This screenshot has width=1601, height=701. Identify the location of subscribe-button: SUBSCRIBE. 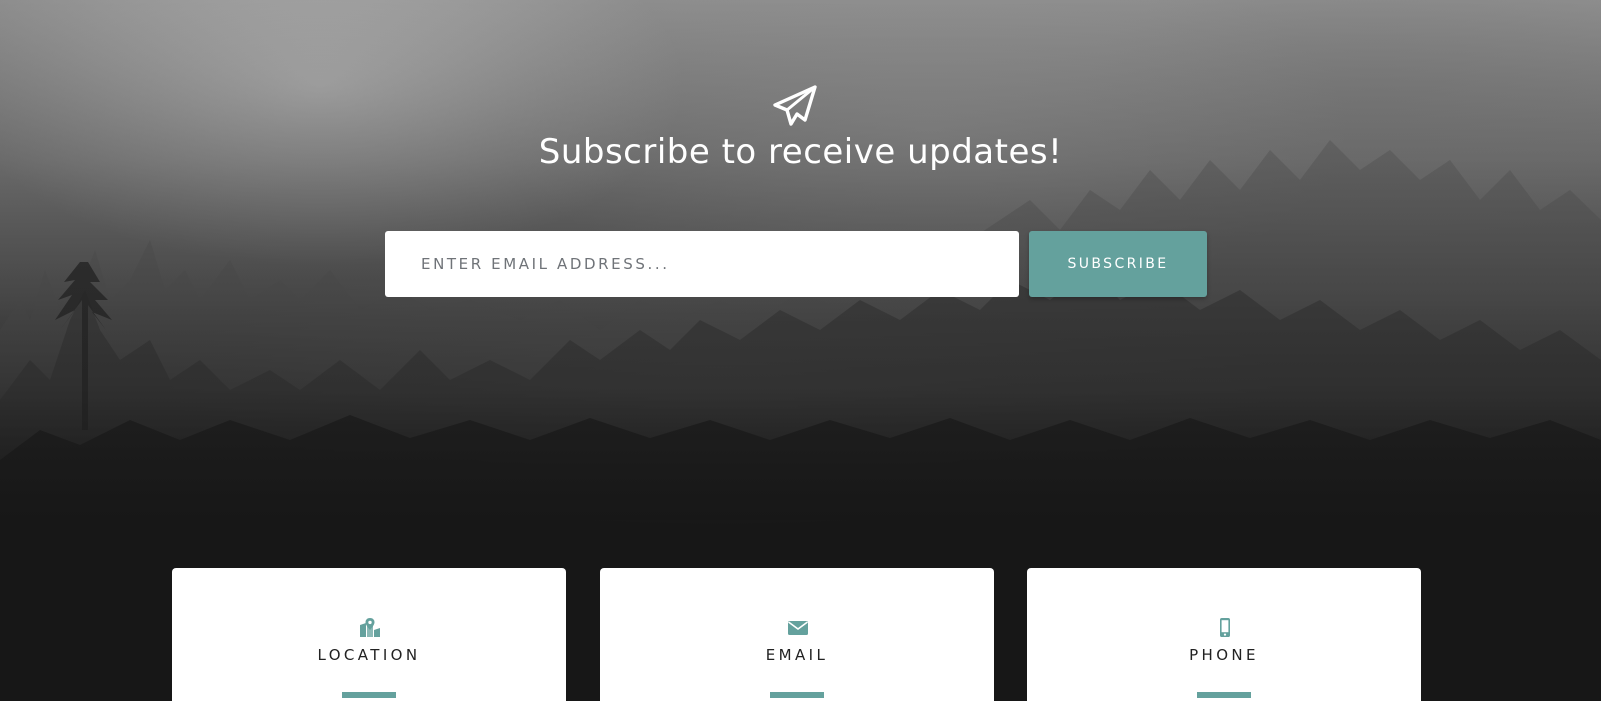
(1118, 264).